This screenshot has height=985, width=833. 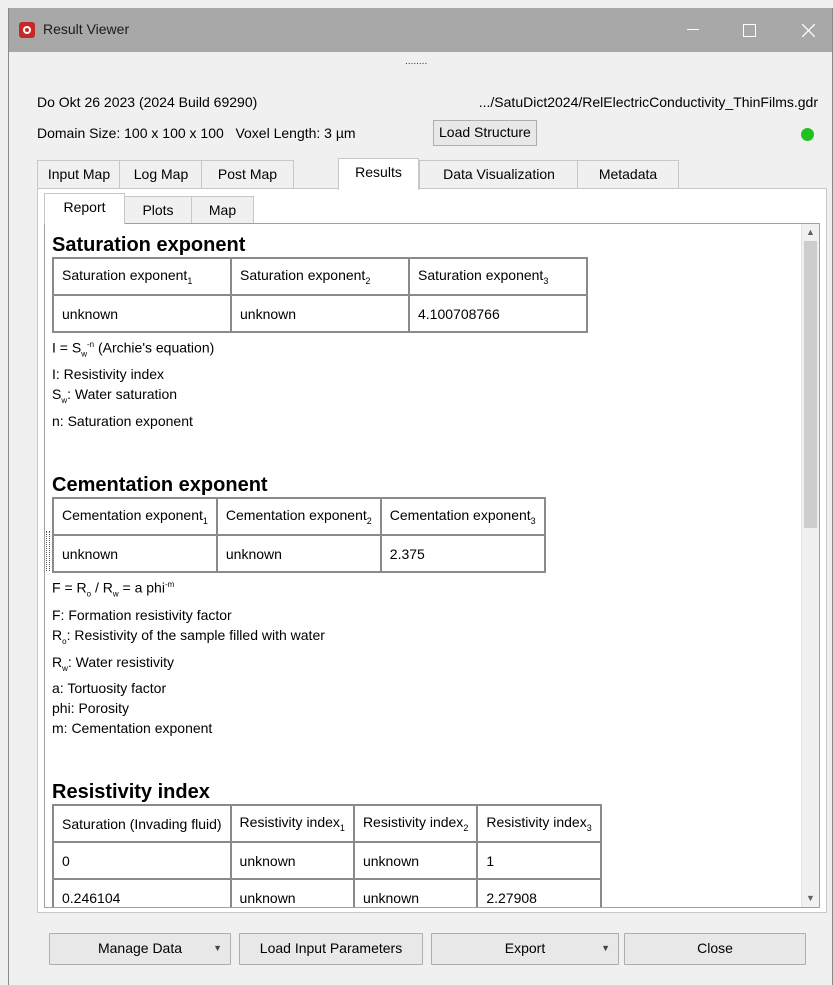 What do you see at coordinates (131, 792) in the screenshot?
I see `resistivity-heading: Resistivity index` at bounding box center [131, 792].